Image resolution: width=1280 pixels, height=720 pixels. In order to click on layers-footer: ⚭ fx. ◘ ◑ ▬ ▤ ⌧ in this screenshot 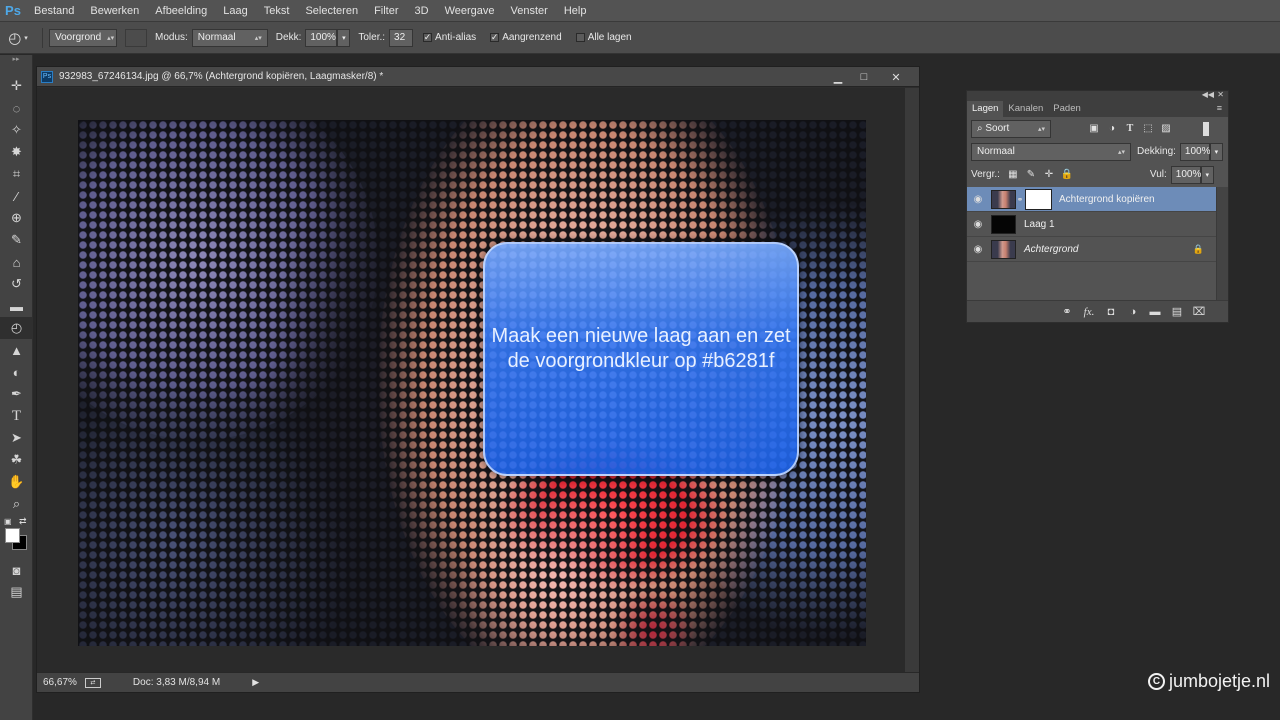, I will do `click(1097, 311)`.